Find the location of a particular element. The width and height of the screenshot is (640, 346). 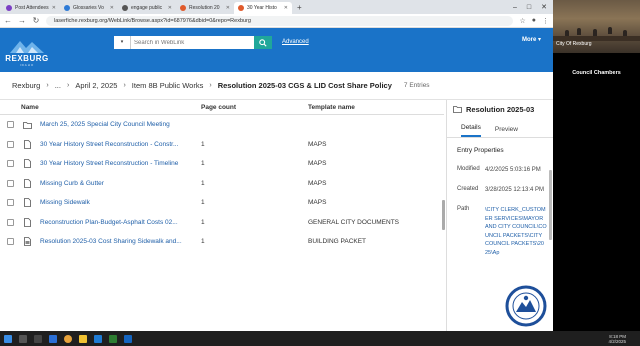

path-label: Path is located at coordinates (463, 209).